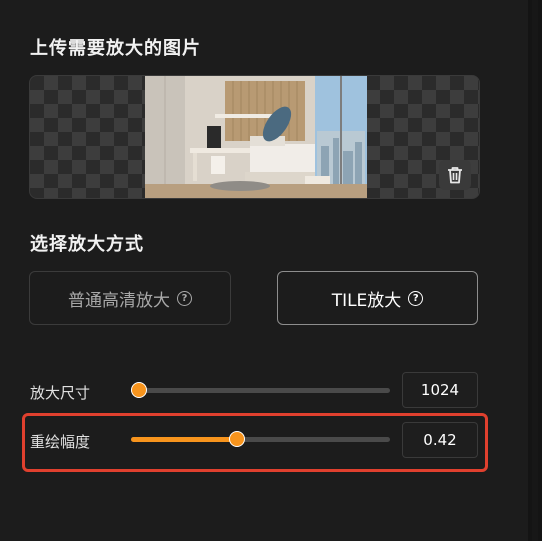 Image resolution: width=542 pixels, height=541 pixels. Describe the element at coordinates (119, 300) in the screenshot. I see `normal-hd-upscale-label: 普通高清放大` at that location.